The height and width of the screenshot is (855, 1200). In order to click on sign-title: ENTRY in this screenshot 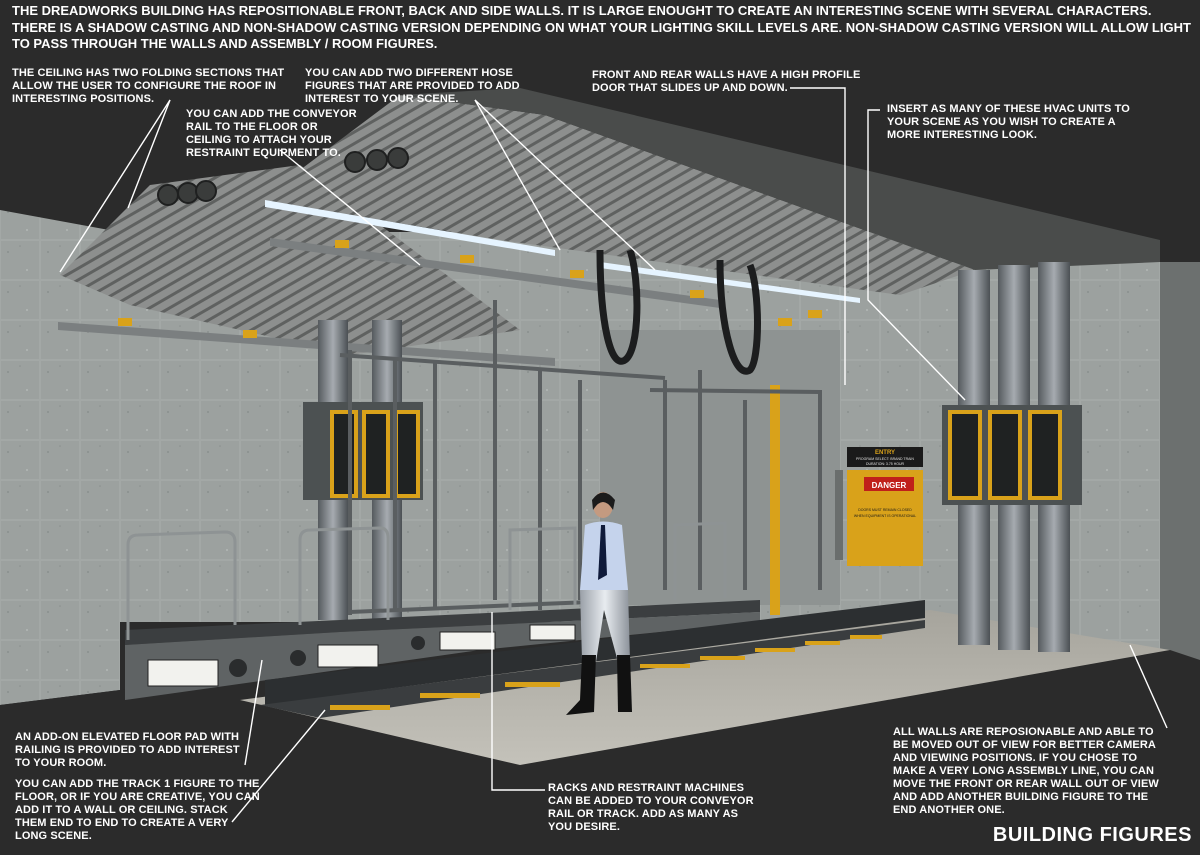, I will do `click(885, 453)`.